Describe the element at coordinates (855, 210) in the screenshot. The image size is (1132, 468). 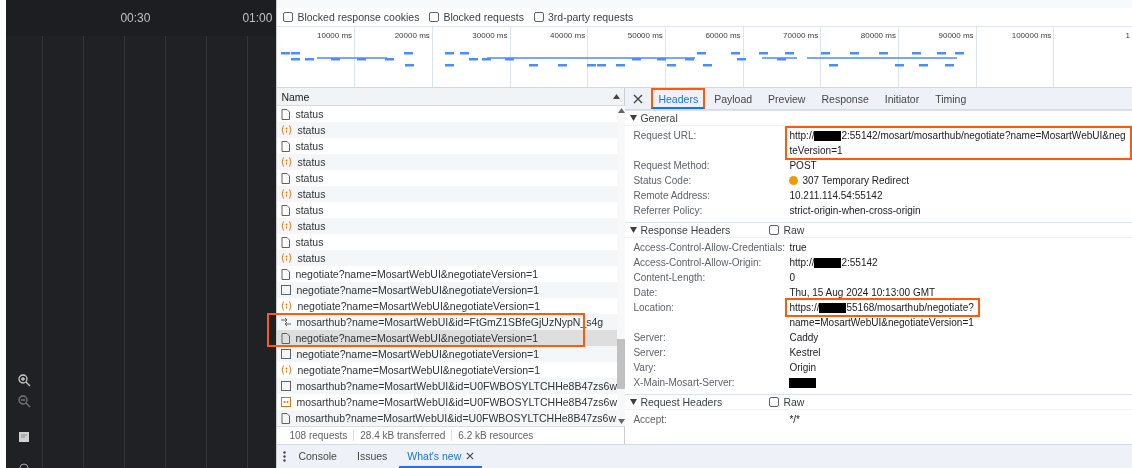
I see `header-value: strict-origin-when-cross-origin` at that location.